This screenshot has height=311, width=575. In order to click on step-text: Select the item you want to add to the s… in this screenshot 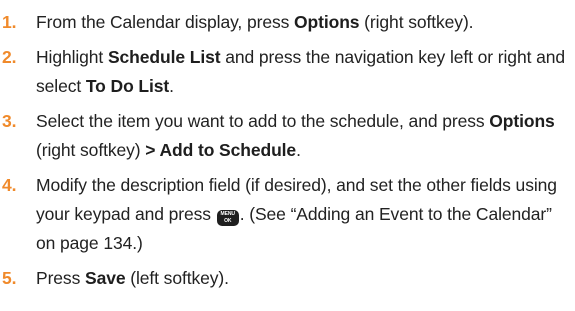, I will do `click(295, 135)`.